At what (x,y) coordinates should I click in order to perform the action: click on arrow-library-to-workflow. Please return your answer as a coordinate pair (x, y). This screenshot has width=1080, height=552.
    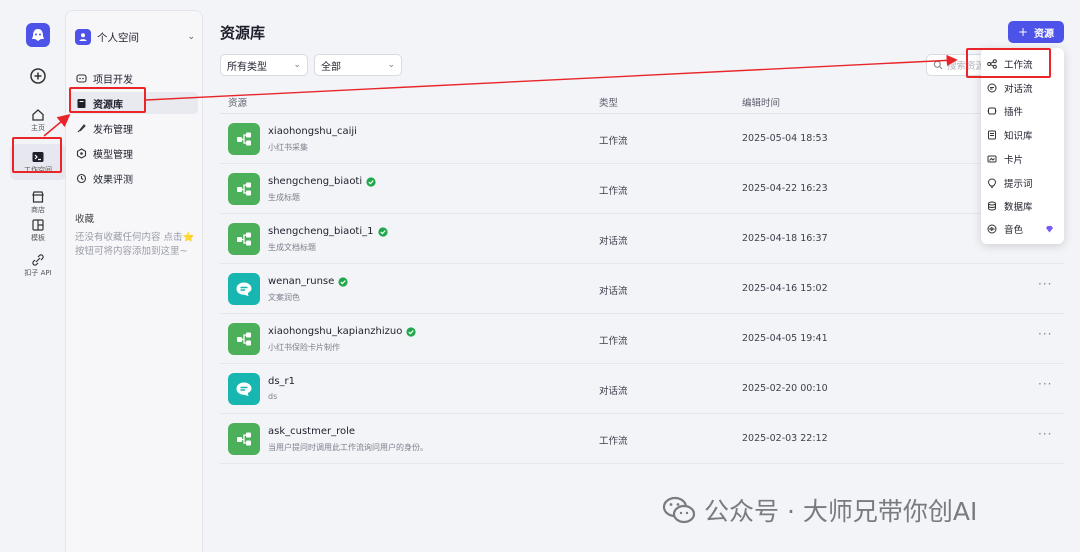
    Looking at the image, I should click on (551, 77).